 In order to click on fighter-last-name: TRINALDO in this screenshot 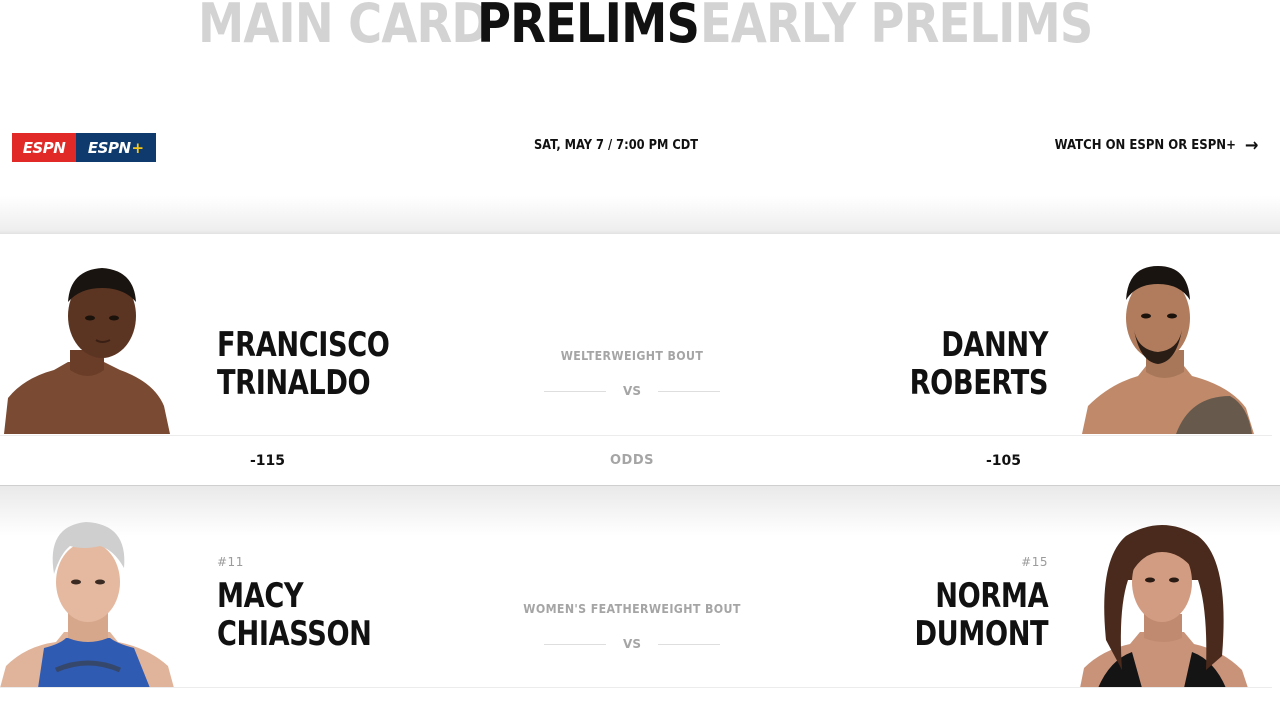, I will do `click(294, 383)`.